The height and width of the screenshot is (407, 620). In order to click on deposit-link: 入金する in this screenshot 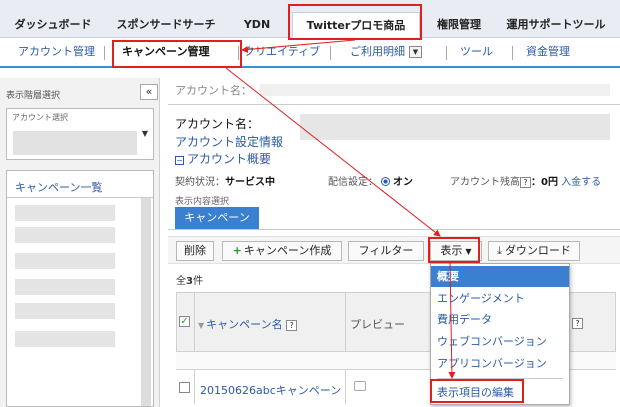, I will do `click(581, 182)`.